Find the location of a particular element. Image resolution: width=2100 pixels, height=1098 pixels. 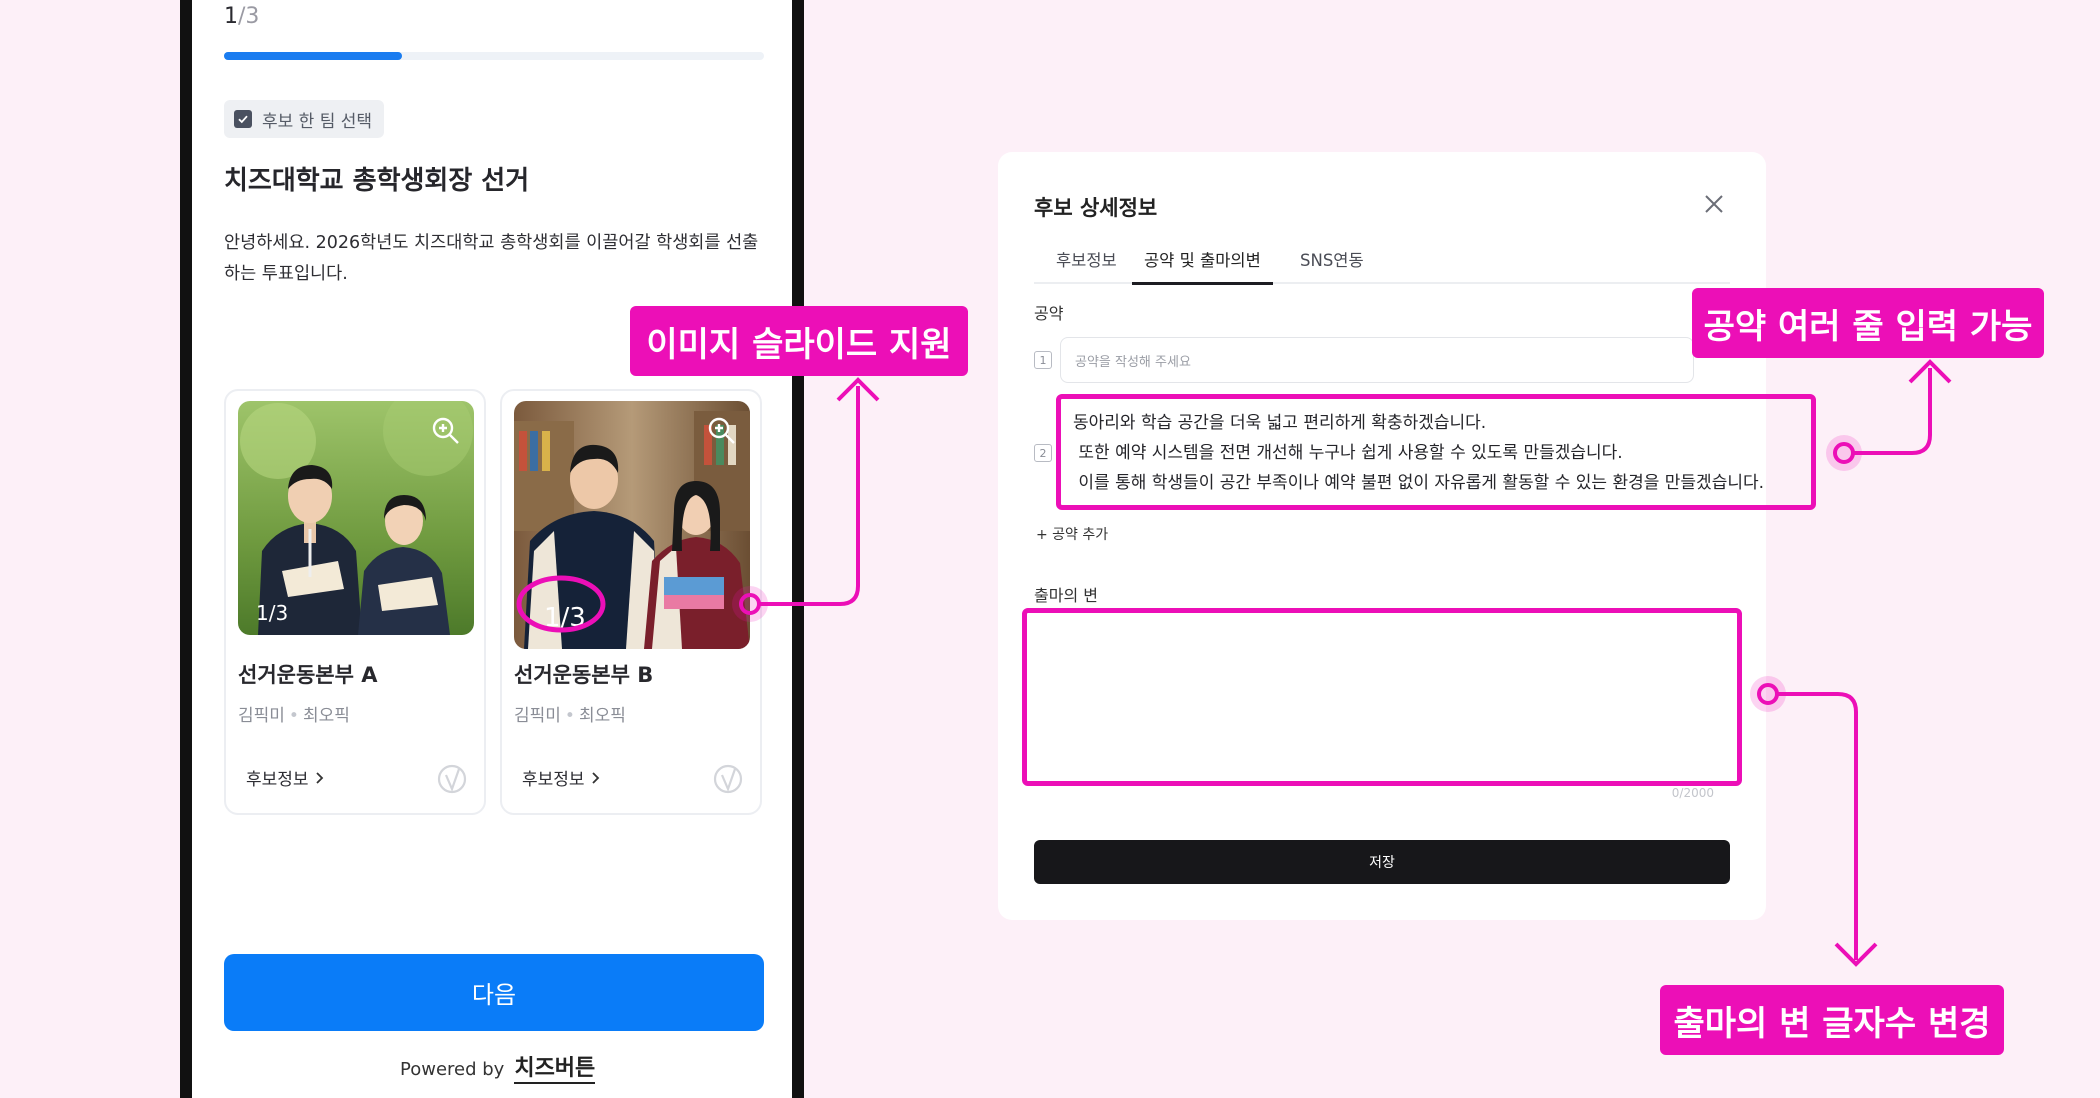

connector-dot is located at coordinates (1844, 453).